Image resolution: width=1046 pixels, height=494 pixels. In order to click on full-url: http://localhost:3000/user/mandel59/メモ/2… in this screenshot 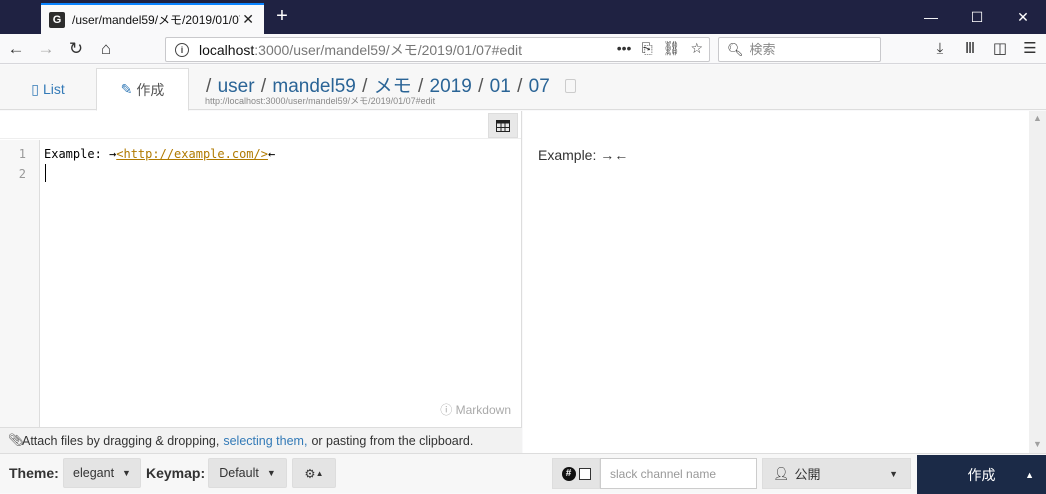, I will do `click(320, 101)`.